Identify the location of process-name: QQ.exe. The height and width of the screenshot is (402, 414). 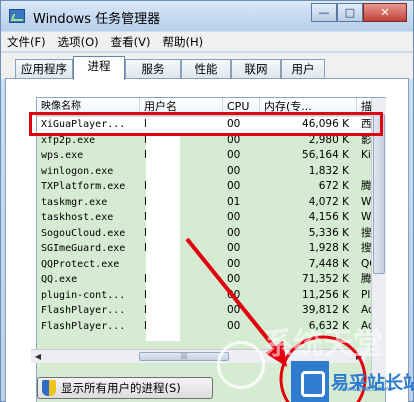
(59, 279).